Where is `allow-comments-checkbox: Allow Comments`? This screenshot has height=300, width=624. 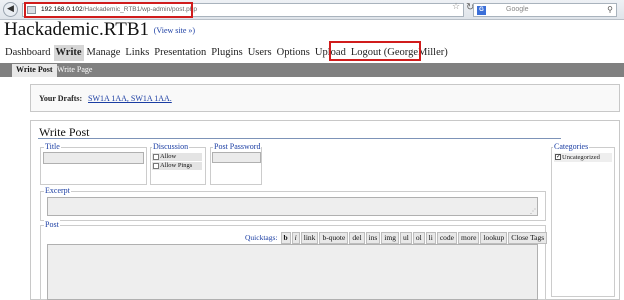
allow-comments-checkbox: Allow Comments is located at coordinates (177, 160).